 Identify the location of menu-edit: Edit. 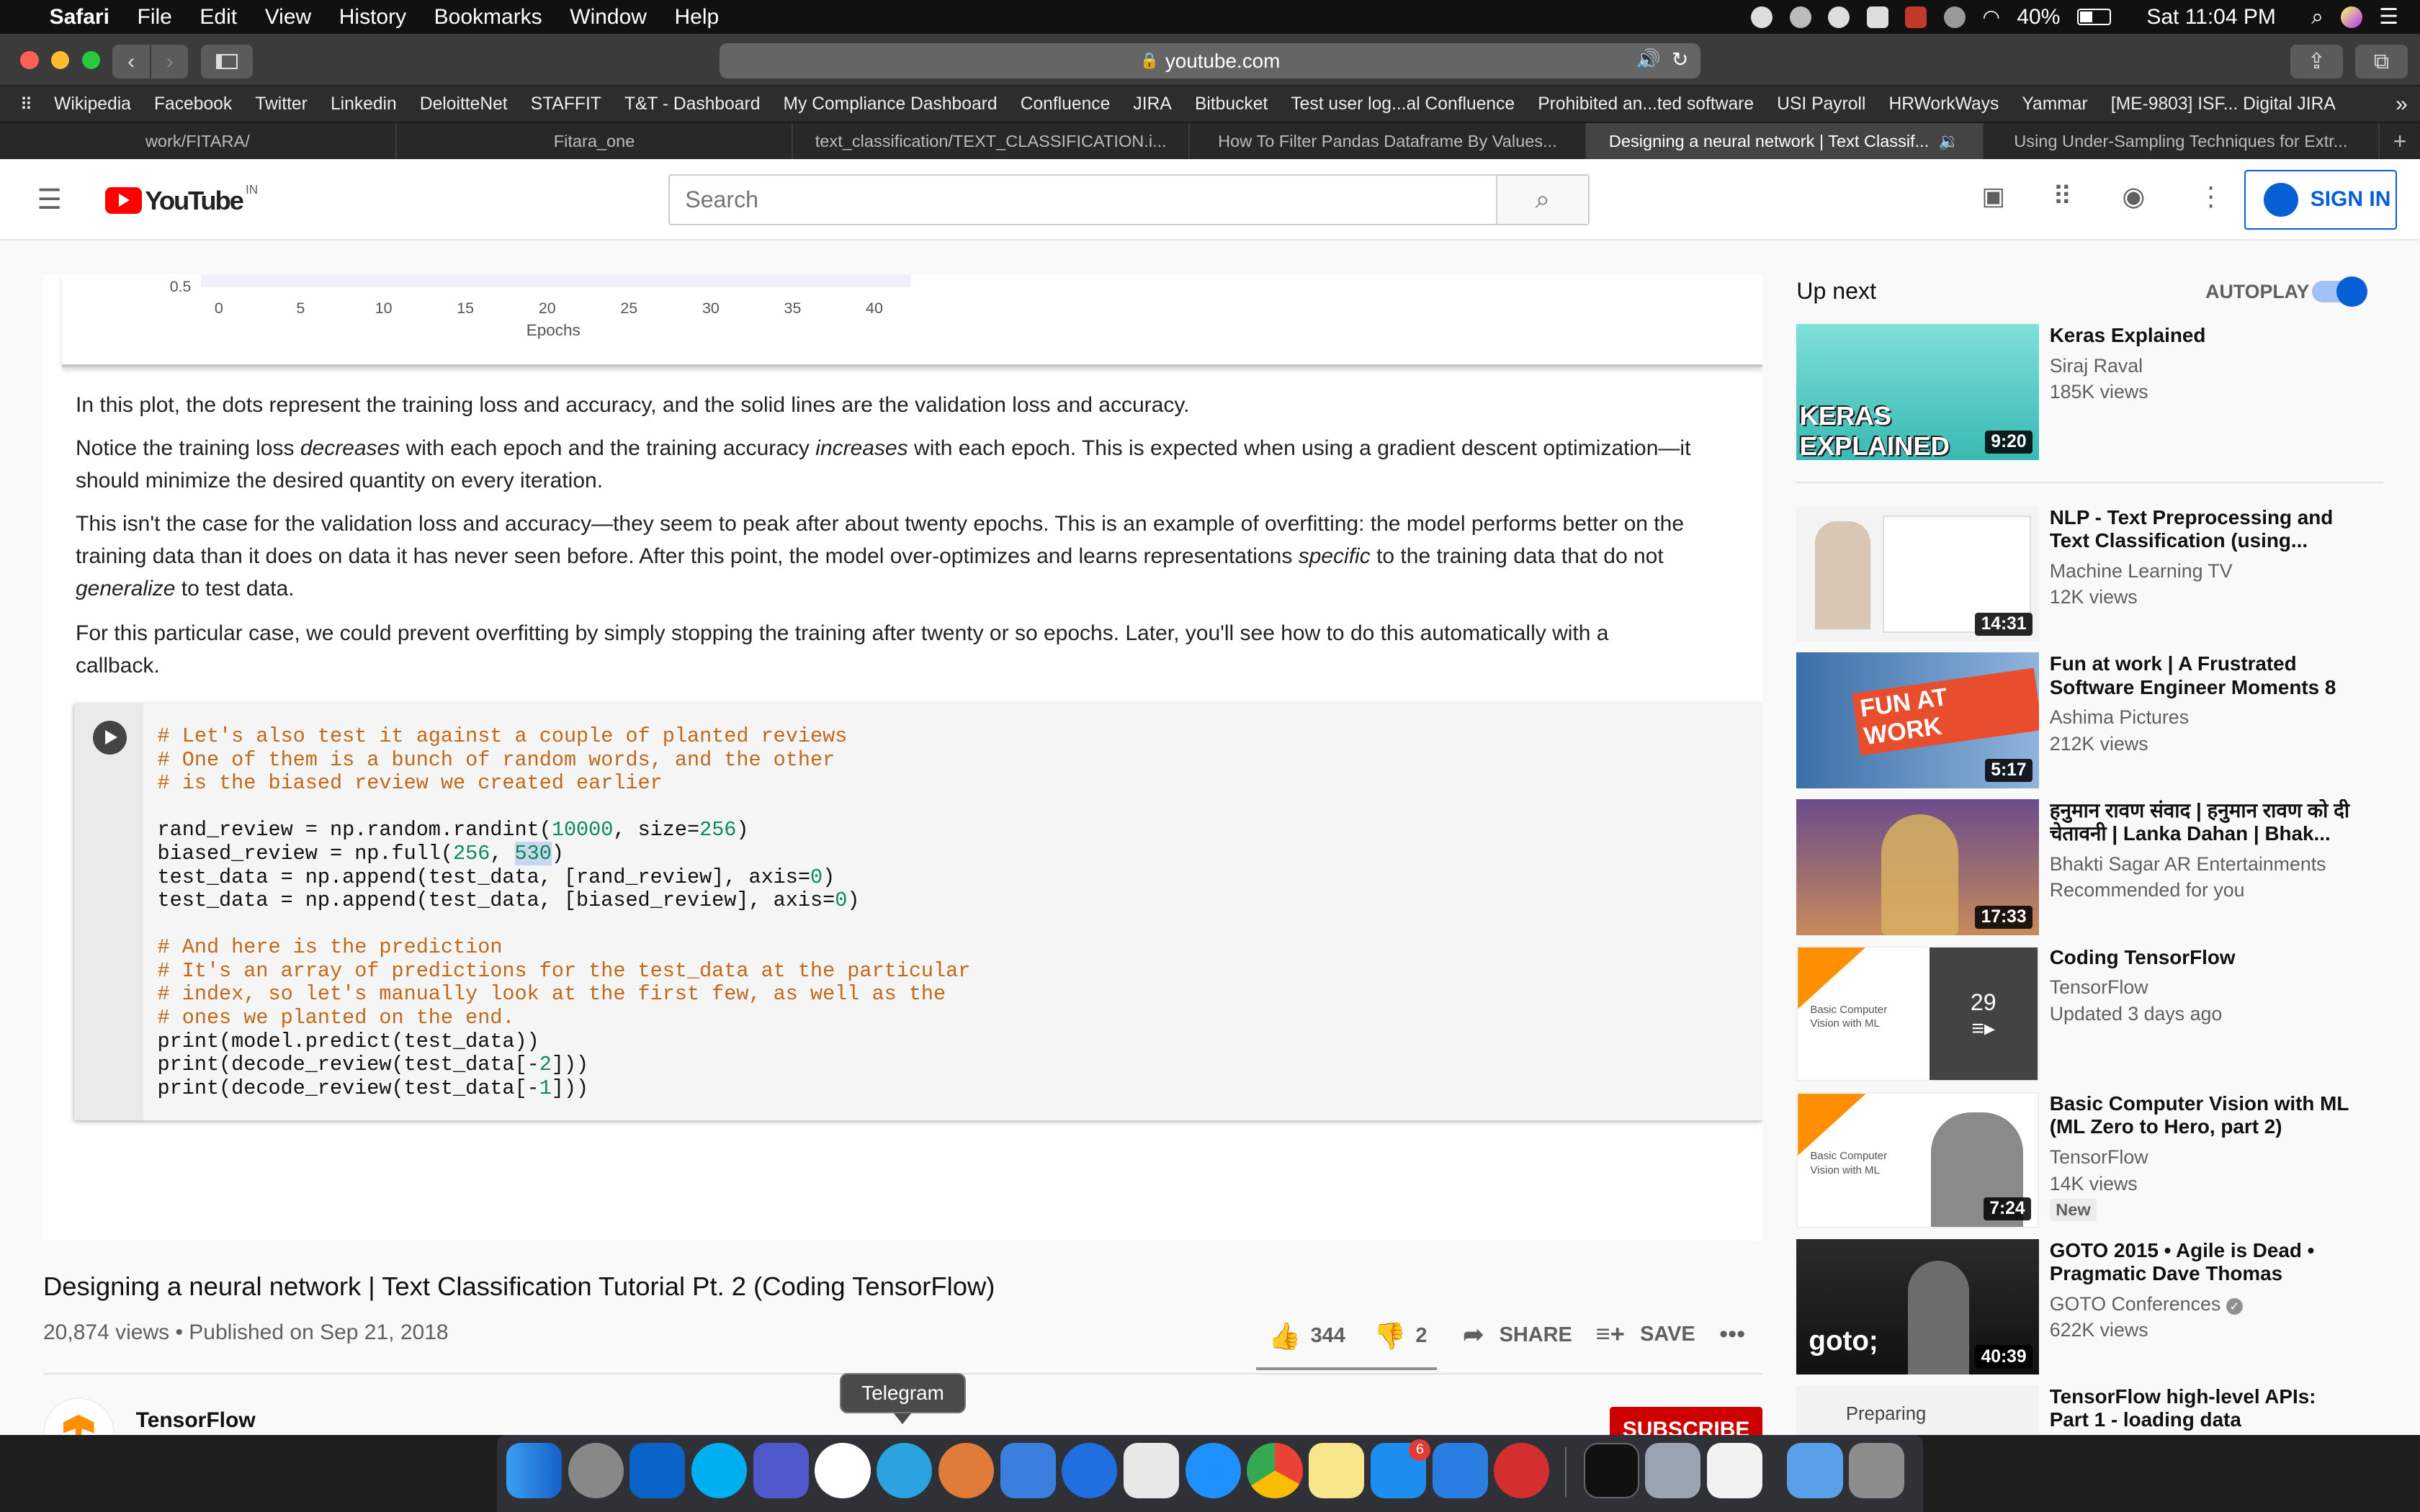
(218, 17).